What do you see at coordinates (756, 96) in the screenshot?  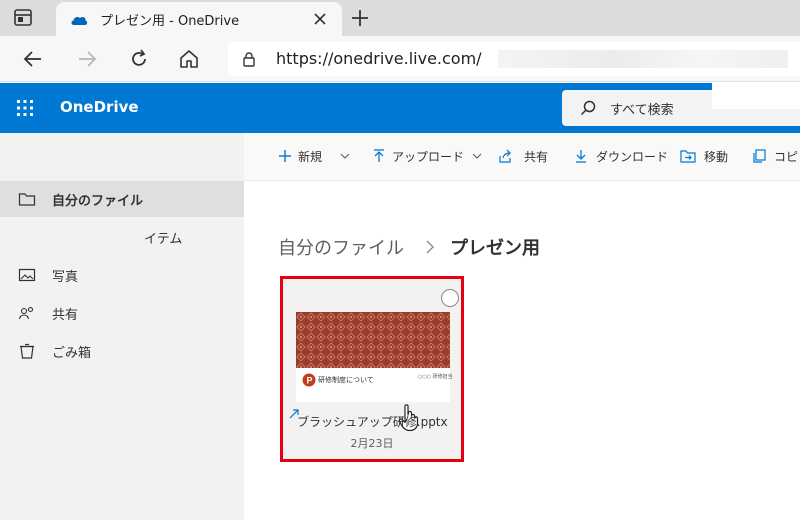 I see `redacted-header-area` at bounding box center [756, 96].